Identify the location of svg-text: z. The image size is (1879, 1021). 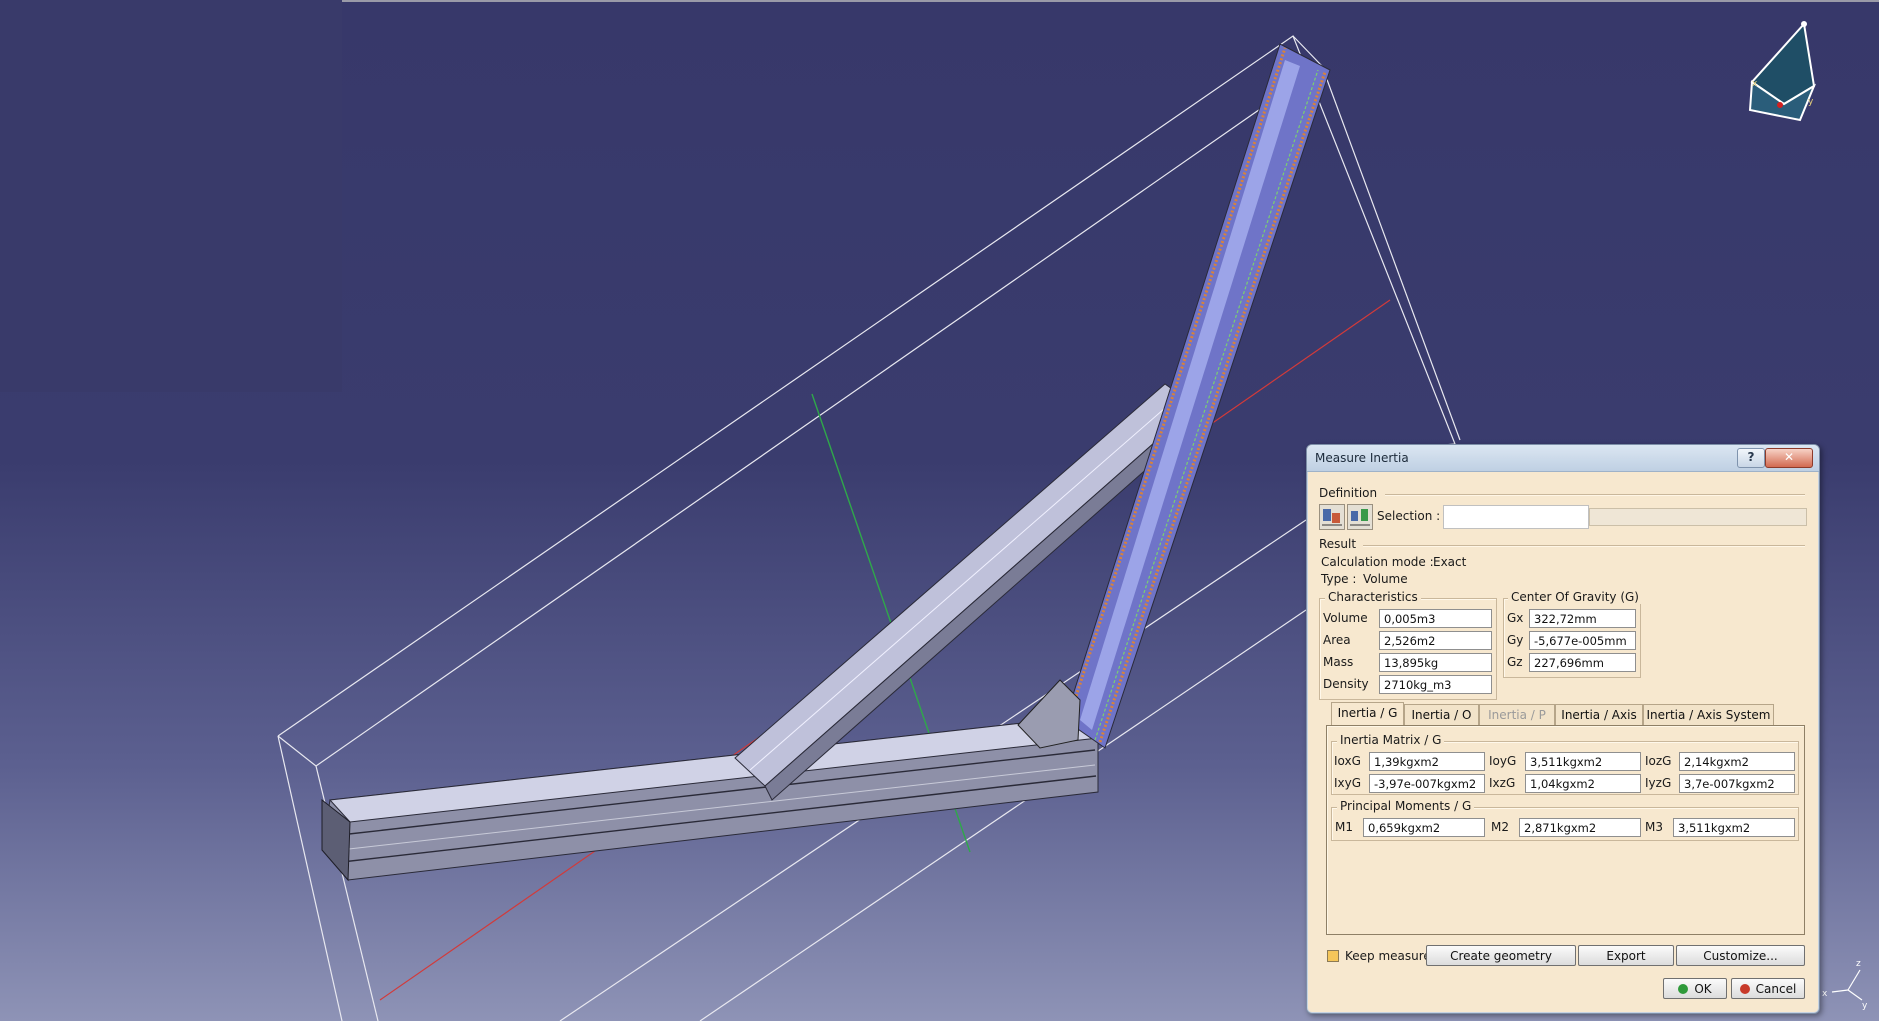
(1858, 964).